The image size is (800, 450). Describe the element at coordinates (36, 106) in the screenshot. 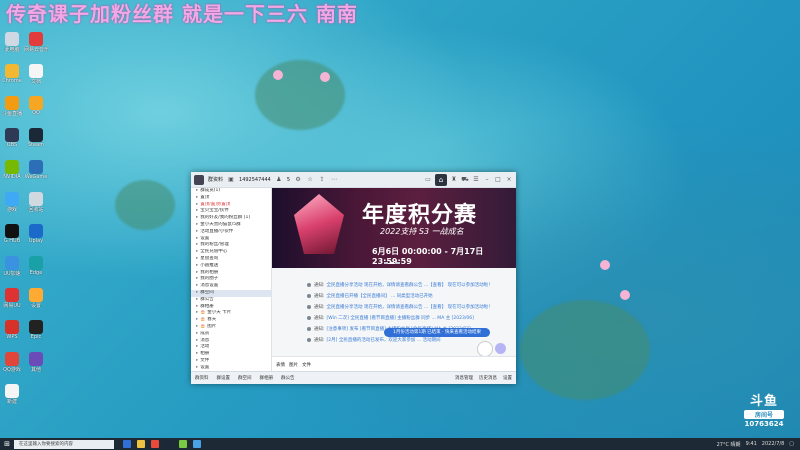

I see `desktop-icon: QQ` at that location.